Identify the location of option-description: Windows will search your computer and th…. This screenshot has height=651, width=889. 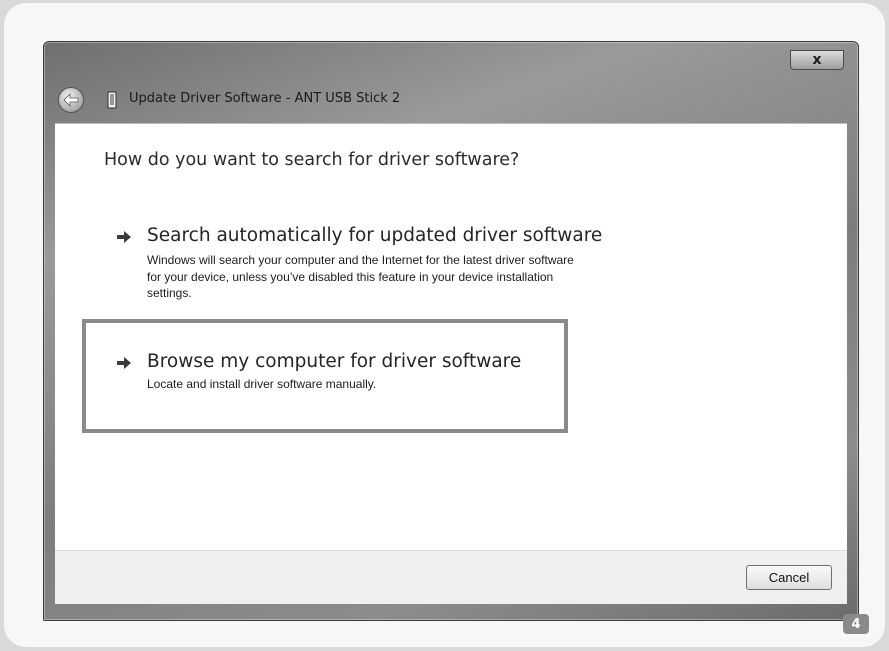
(360, 277).